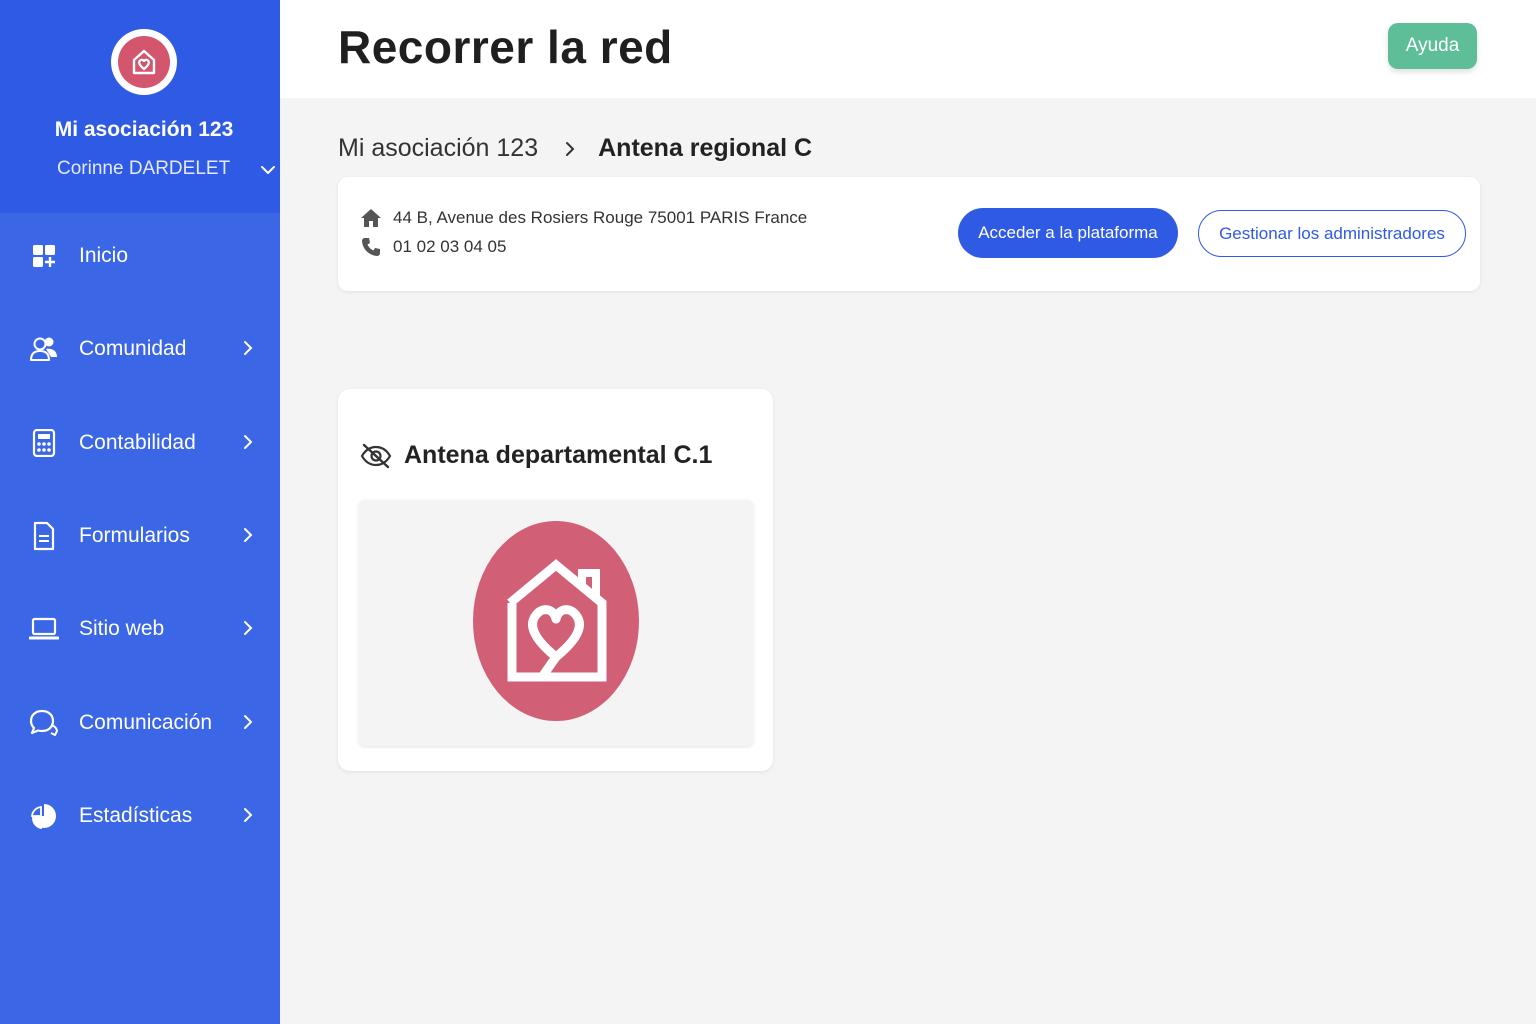  Describe the element at coordinates (44, 536) in the screenshot. I see `document-icon` at that location.